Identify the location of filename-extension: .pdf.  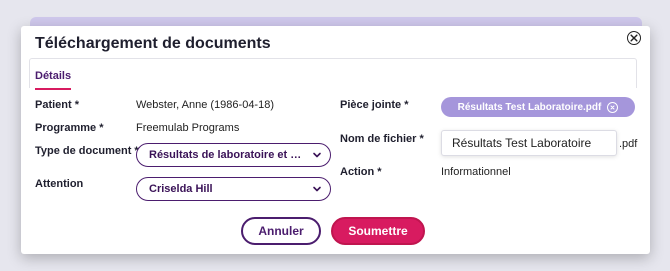
(628, 144).